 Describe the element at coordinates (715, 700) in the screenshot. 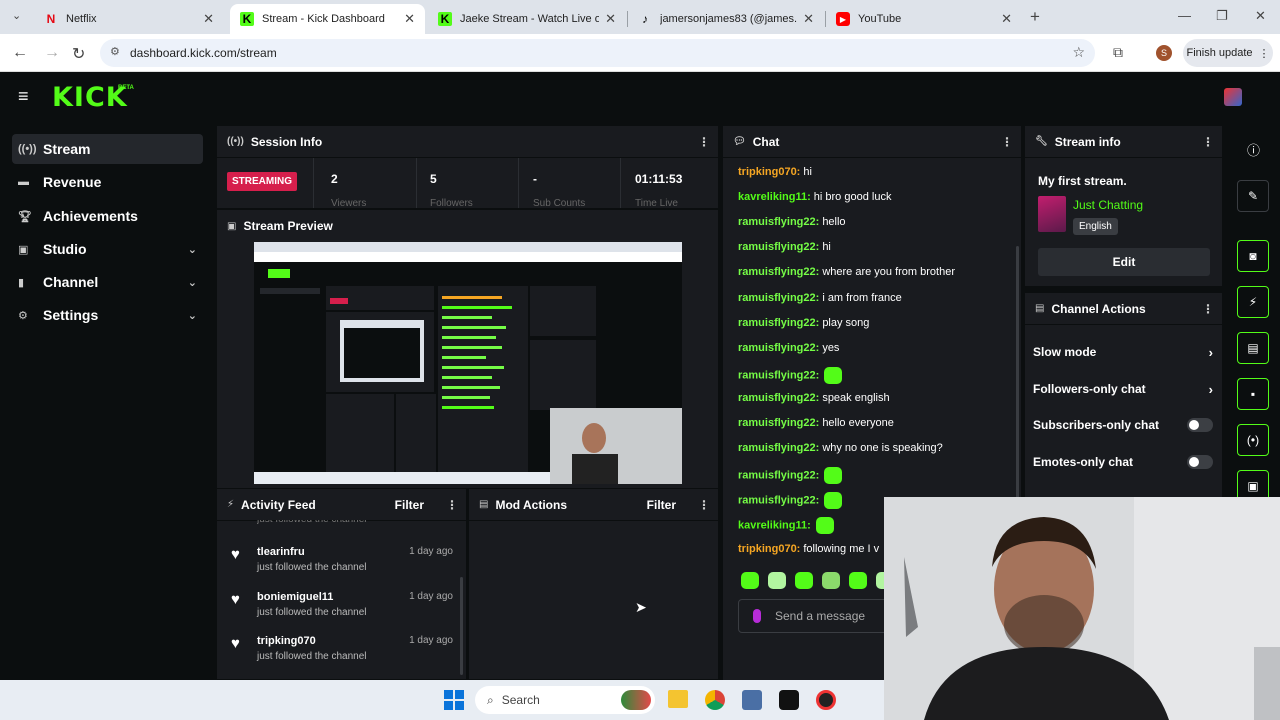

I see `chrome-icon` at that location.